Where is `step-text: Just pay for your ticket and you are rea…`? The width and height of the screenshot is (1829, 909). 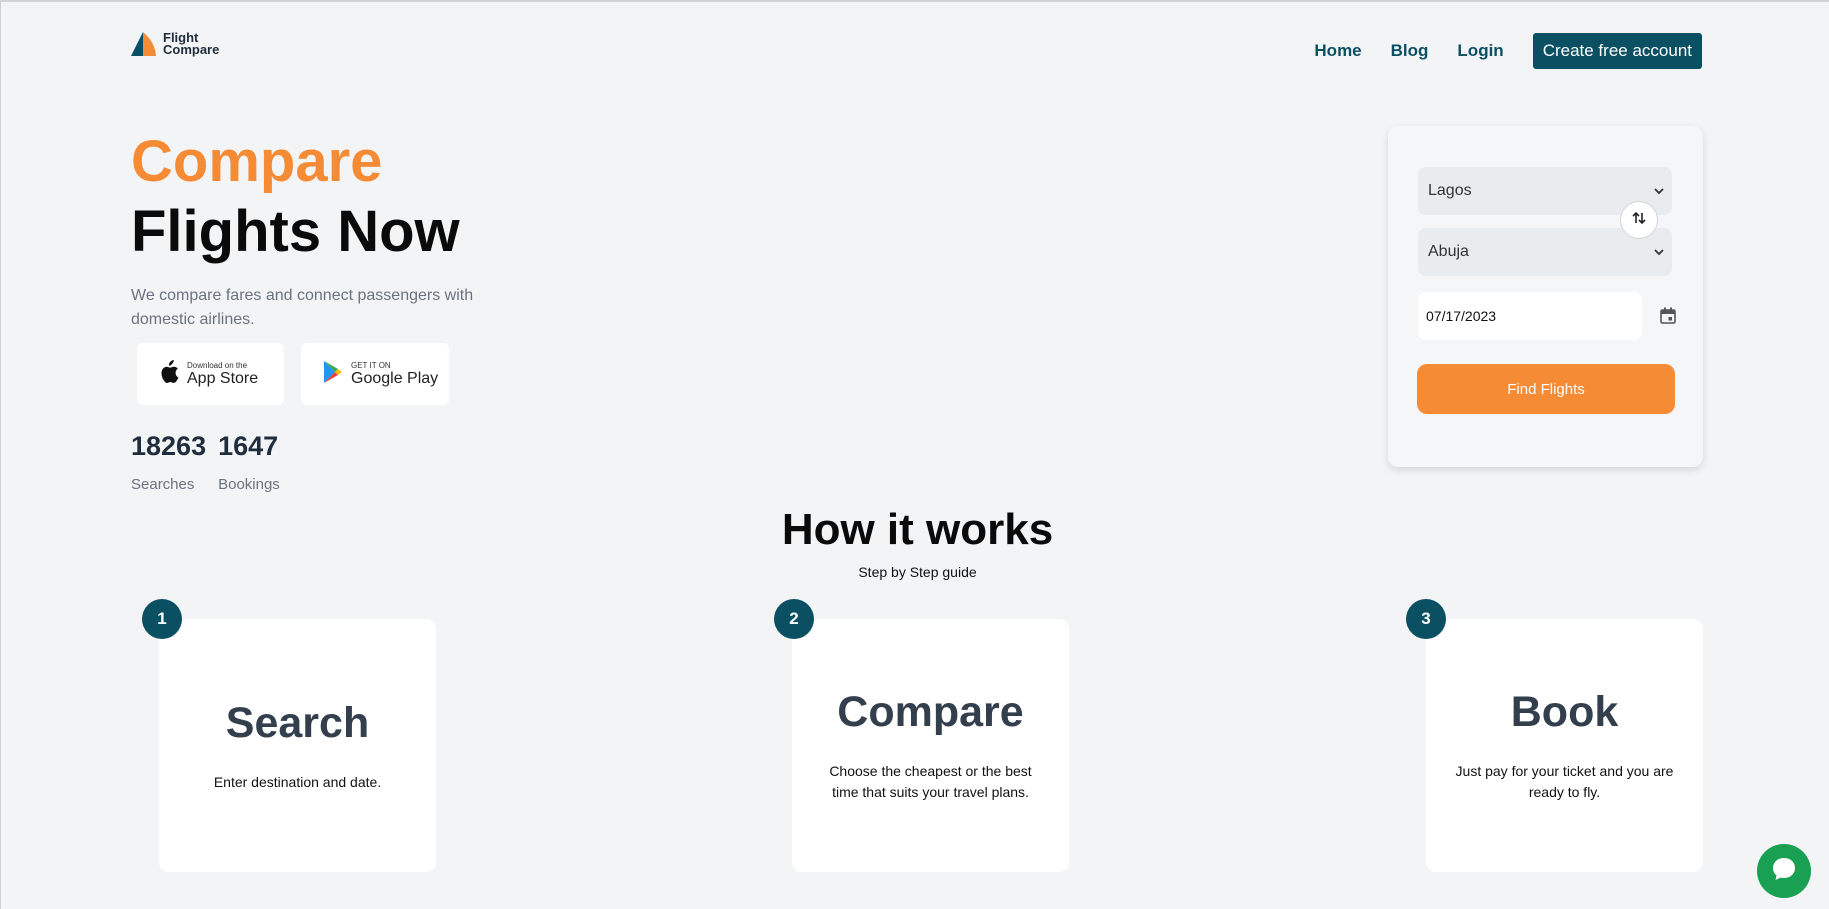 step-text: Just pay for your ticket and you are rea… is located at coordinates (1564, 781).